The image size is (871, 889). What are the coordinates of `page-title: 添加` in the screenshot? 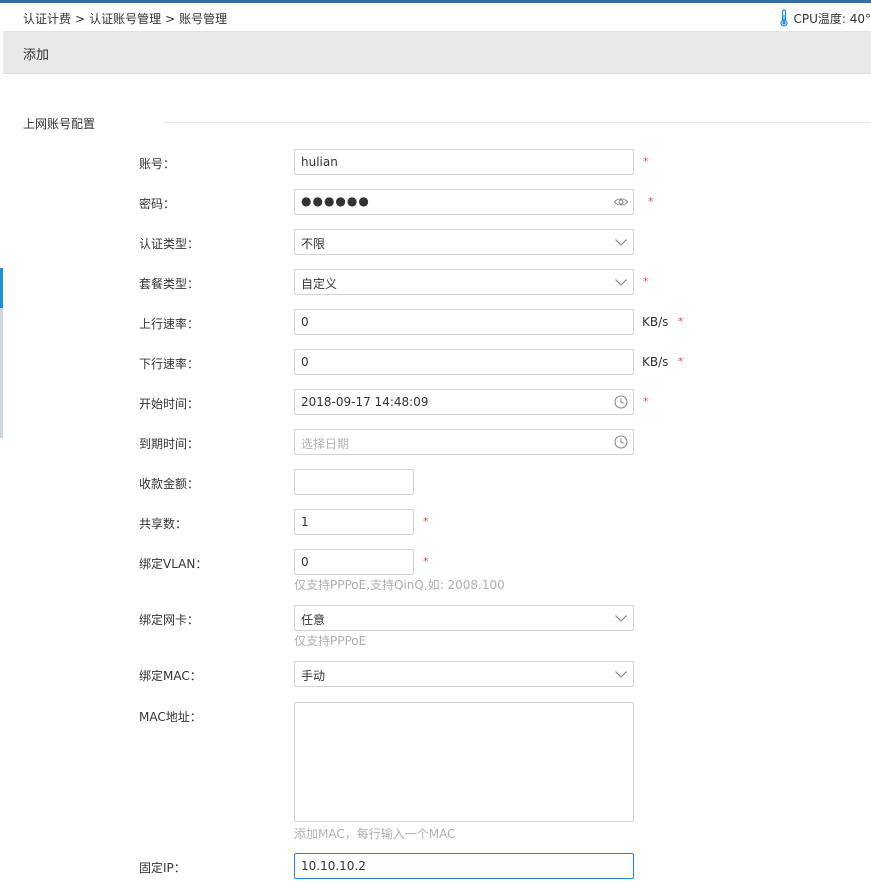 It's located at (36, 55).